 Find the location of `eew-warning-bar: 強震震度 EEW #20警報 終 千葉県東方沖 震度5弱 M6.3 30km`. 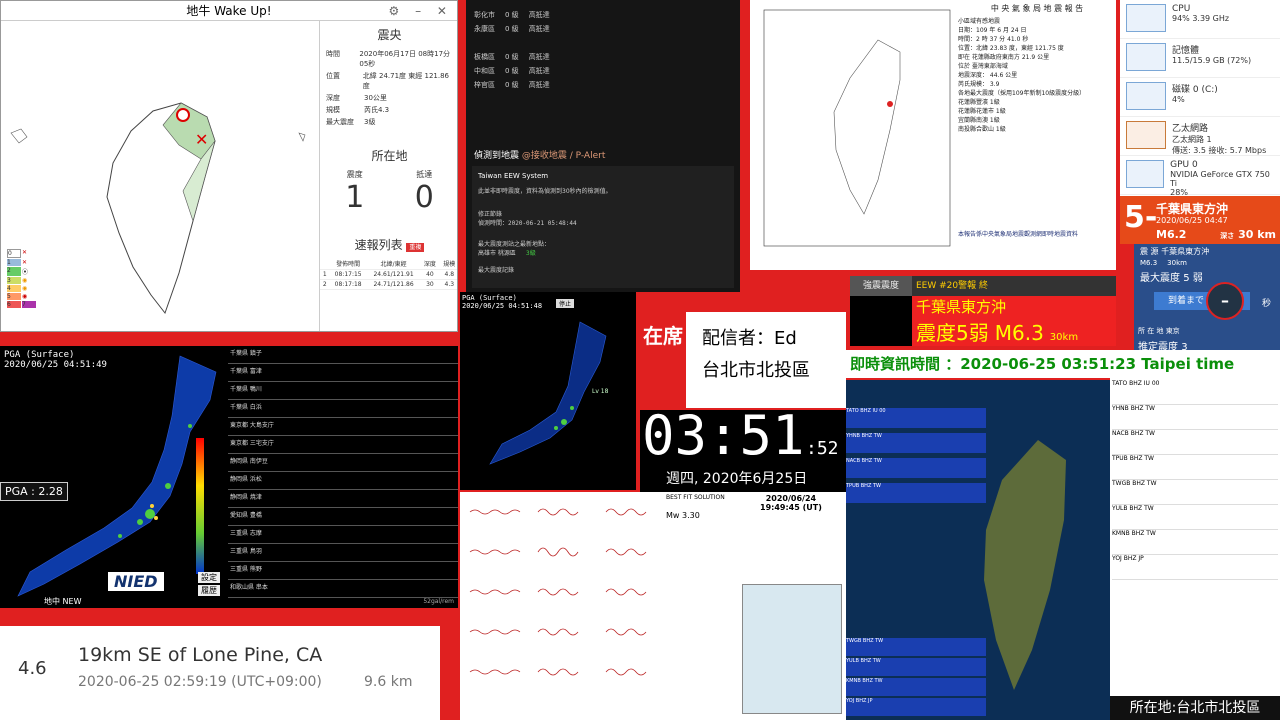

eew-warning-bar: 強震震度 EEW #20警報 終 千葉県東方沖 震度5弱 M6.3 30km is located at coordinates (983, 311).